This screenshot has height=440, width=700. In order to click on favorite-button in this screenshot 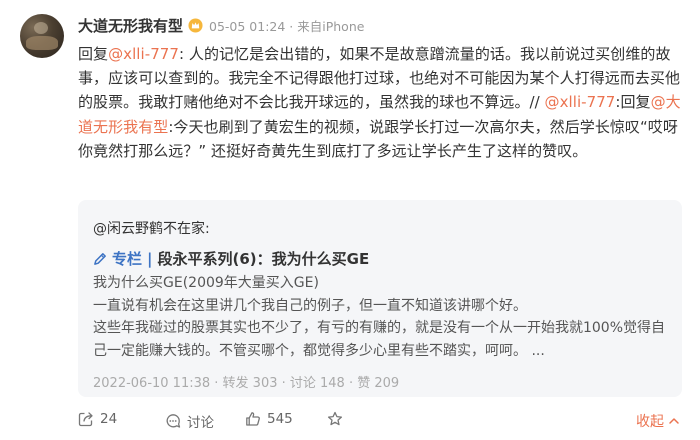, I will do `click(338, 419)`.